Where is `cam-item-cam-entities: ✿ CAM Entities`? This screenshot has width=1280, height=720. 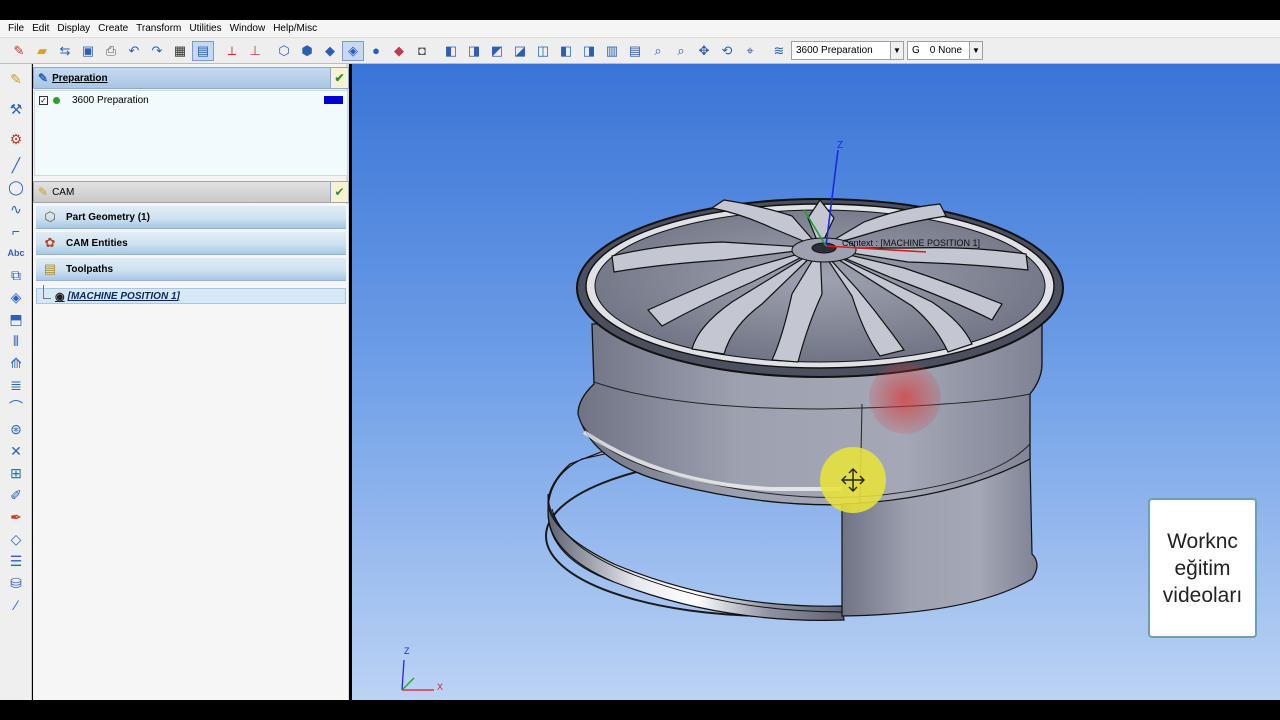 cam-item-cam-entities: ✿ CAM Entities is located at coordinates (191, 243).